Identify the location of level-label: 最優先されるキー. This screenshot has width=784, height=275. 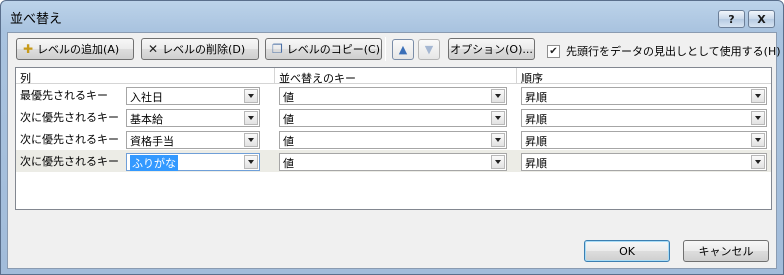
(64, 95).